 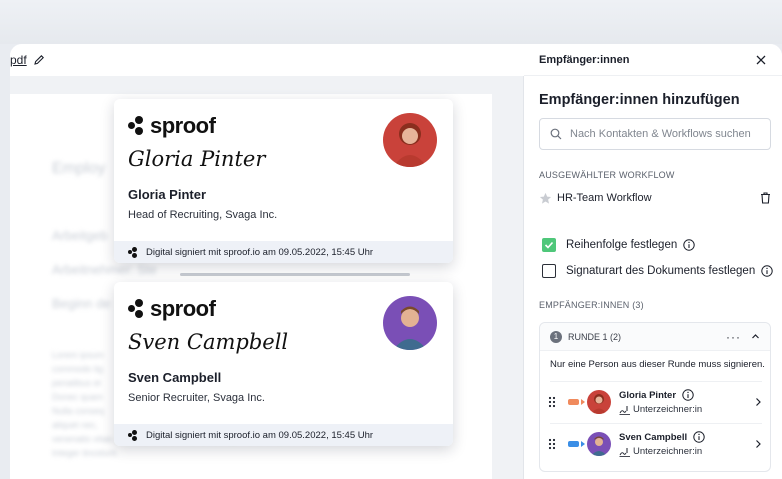 I want to click on blurred-text: Integer tincidunt., so click(x=85, y=453).